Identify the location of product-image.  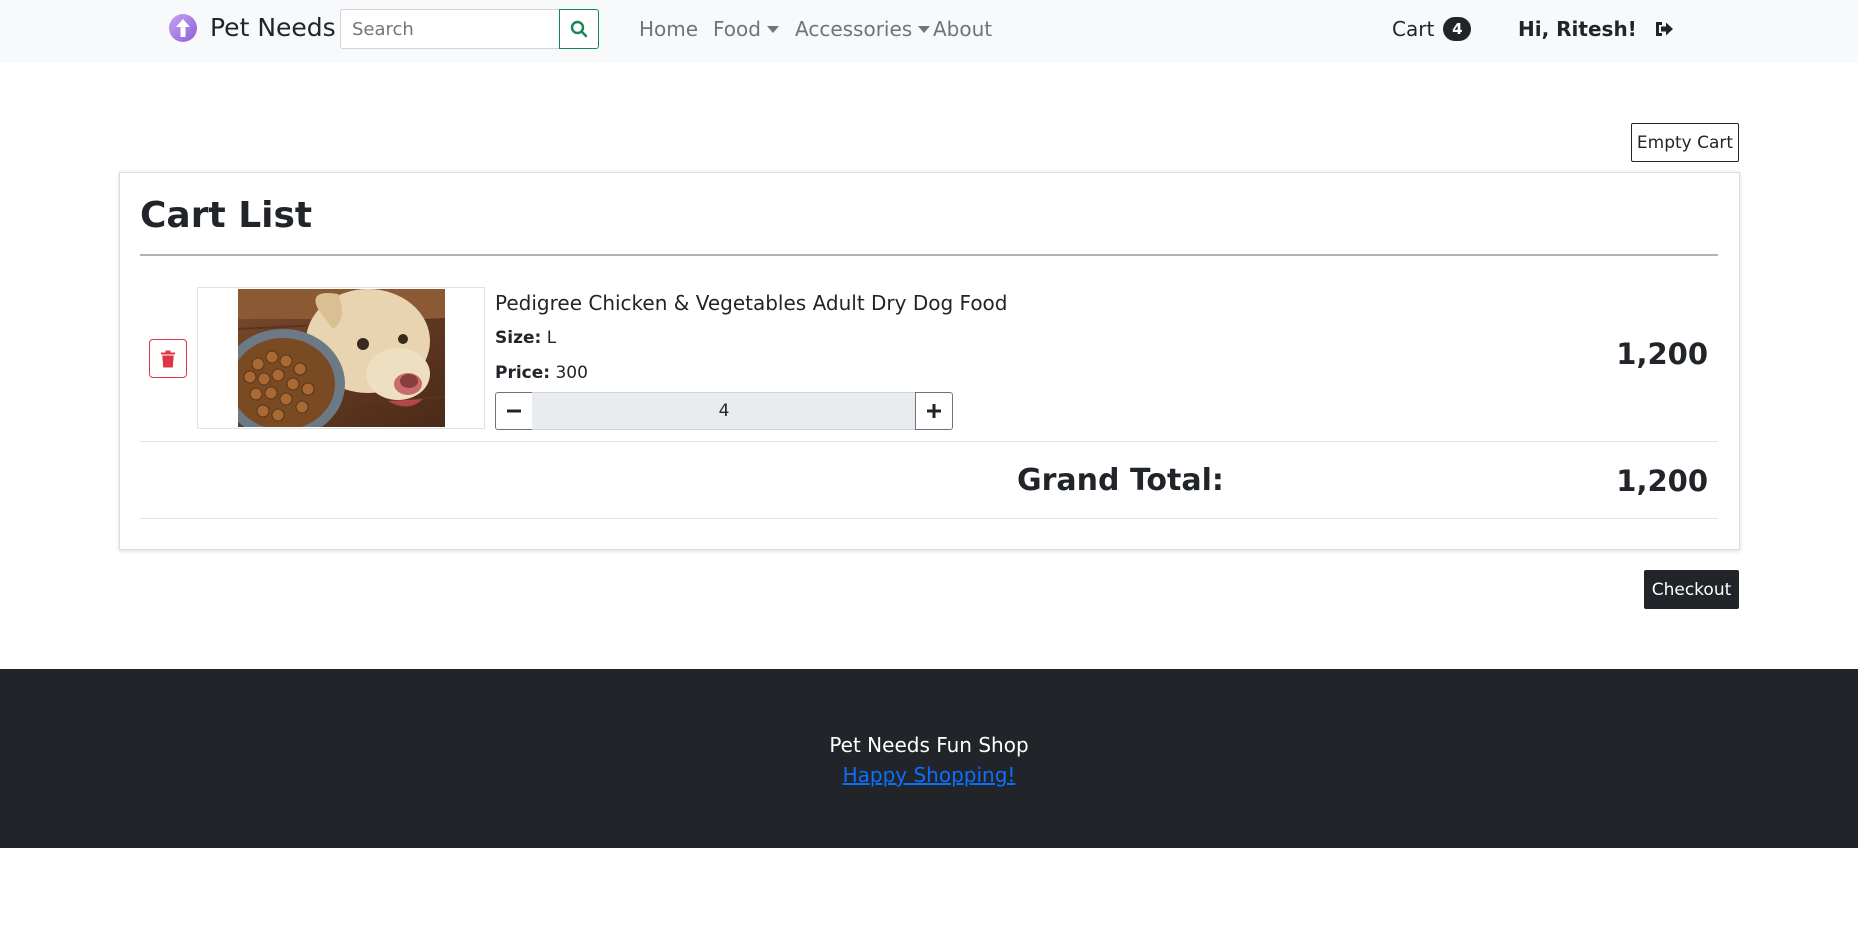
(341, 358).